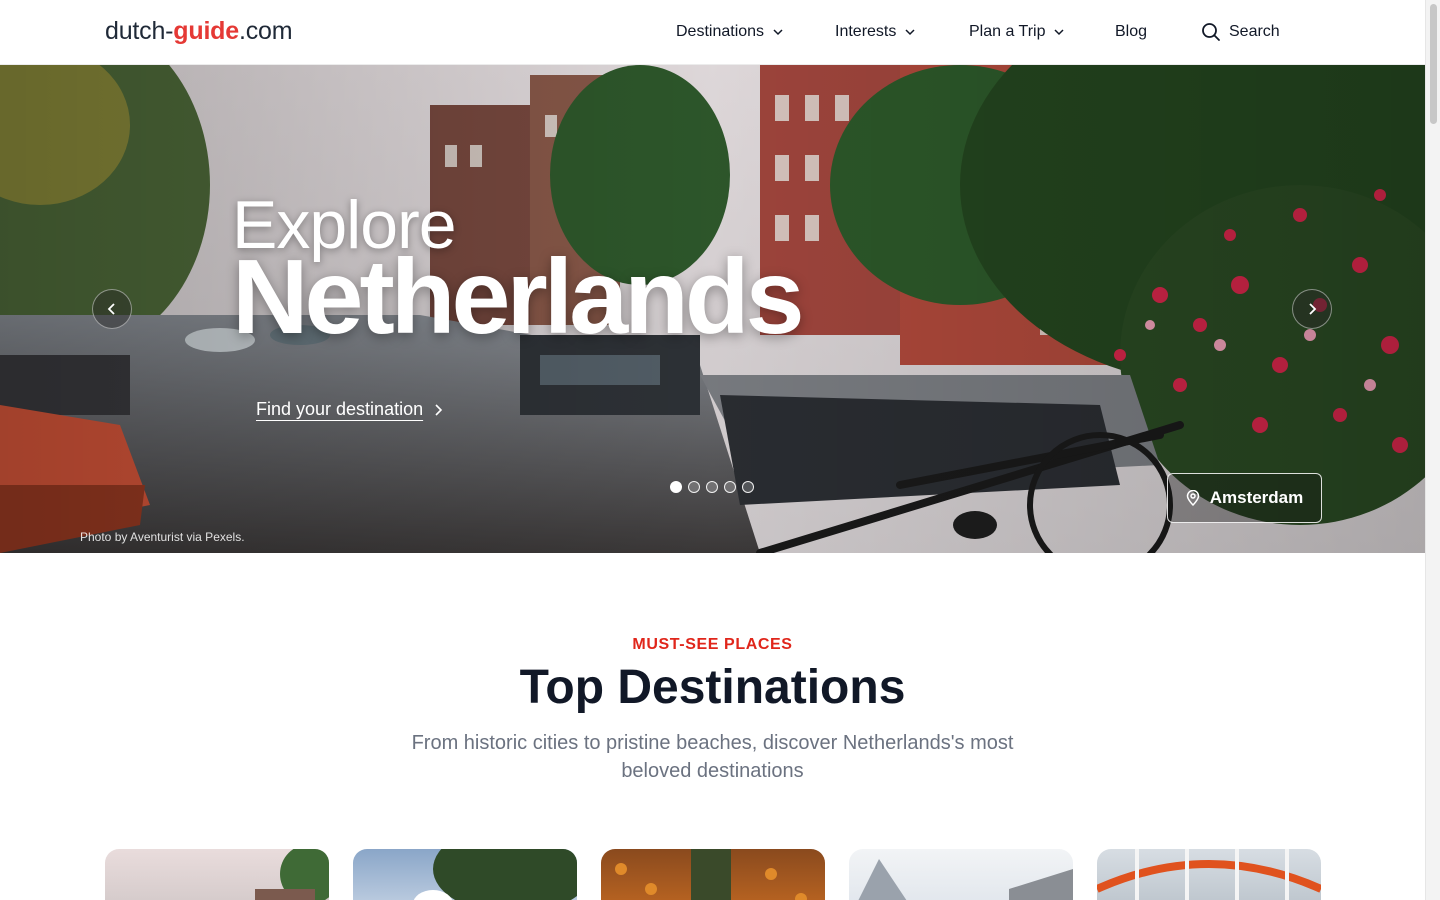 The height and width of the screenshot is (900, 1440). I want to click on site-logo: dutch-guide.com, so click(199, 31).